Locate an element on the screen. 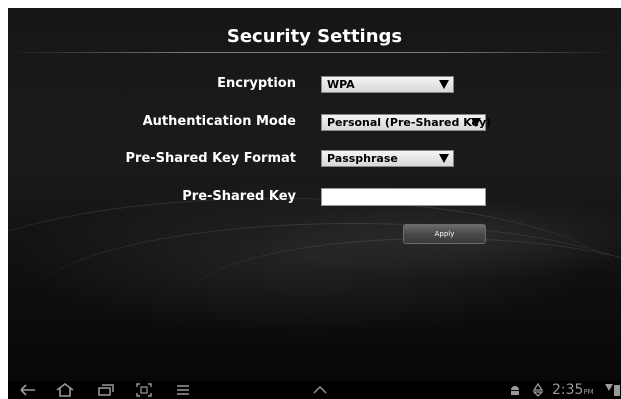 Image resolution: width=621 pixels, height=399 pixels. battery-icon is located at coordinates (617, 390).